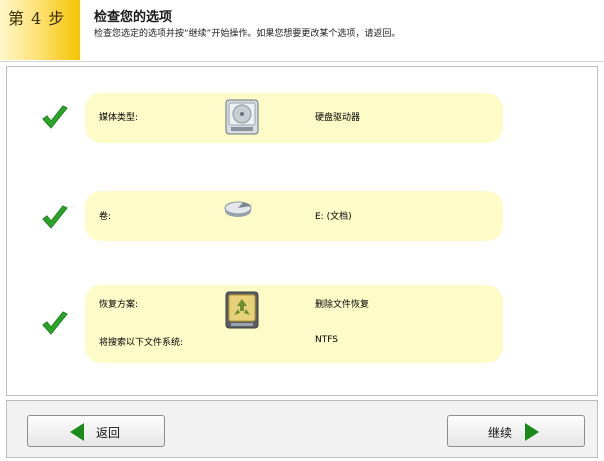 The height and width of the screenshot is (461, 604). I want to click on volume-row: 卷: E: (文档), so click(294, 216).